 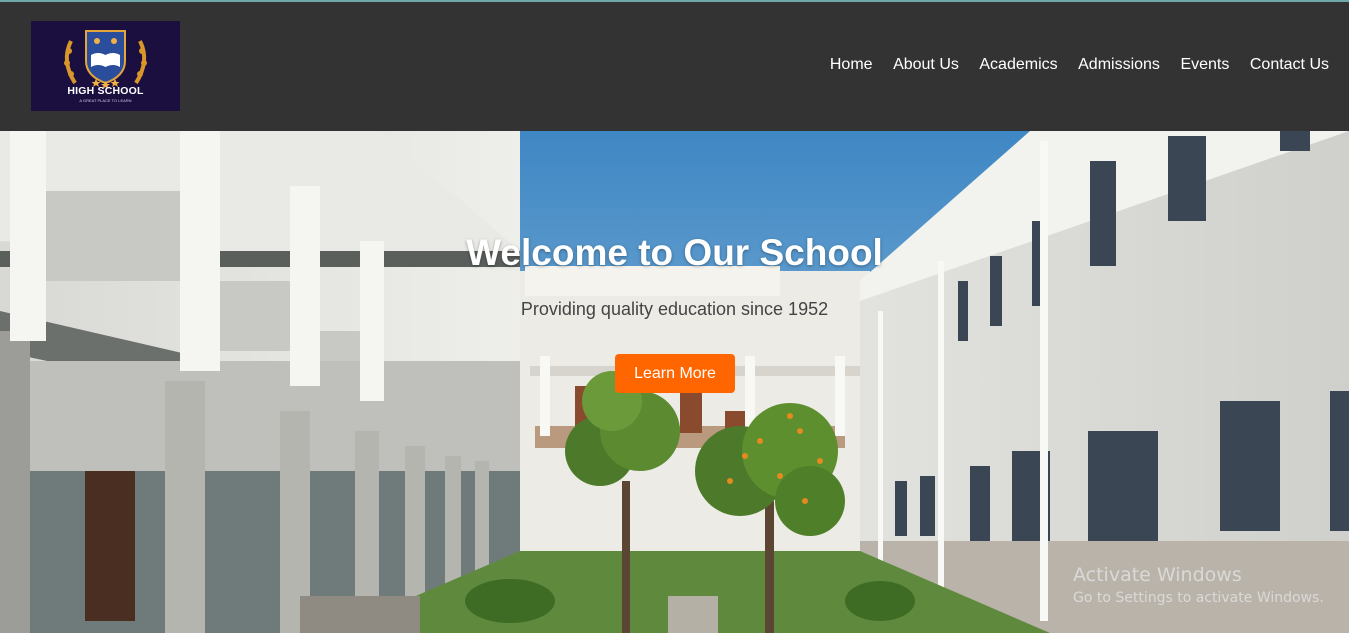 What do you see at coordinates (1204, 65) in the screenshot?
I see `nav-events: Events` at bounding box center [1204, 65].